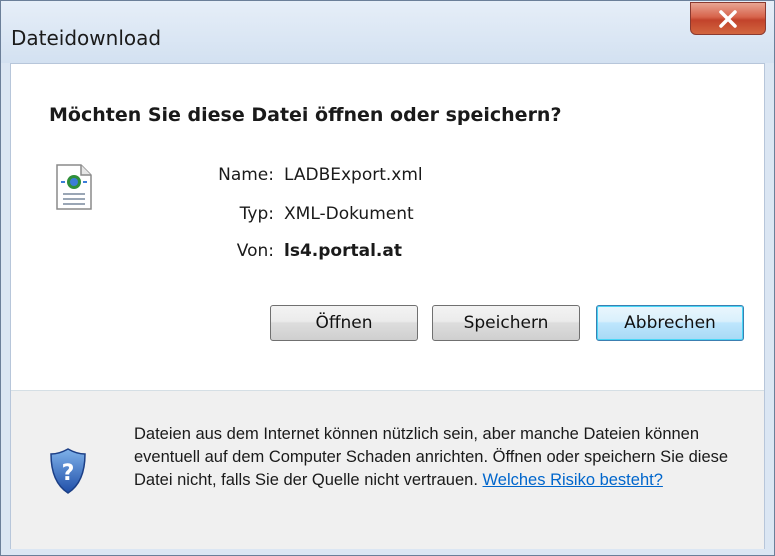 Image resolution: width=775 pixels, height=556 pixels. I want to click on type-value: XML-Dokument, so click(349, 214).